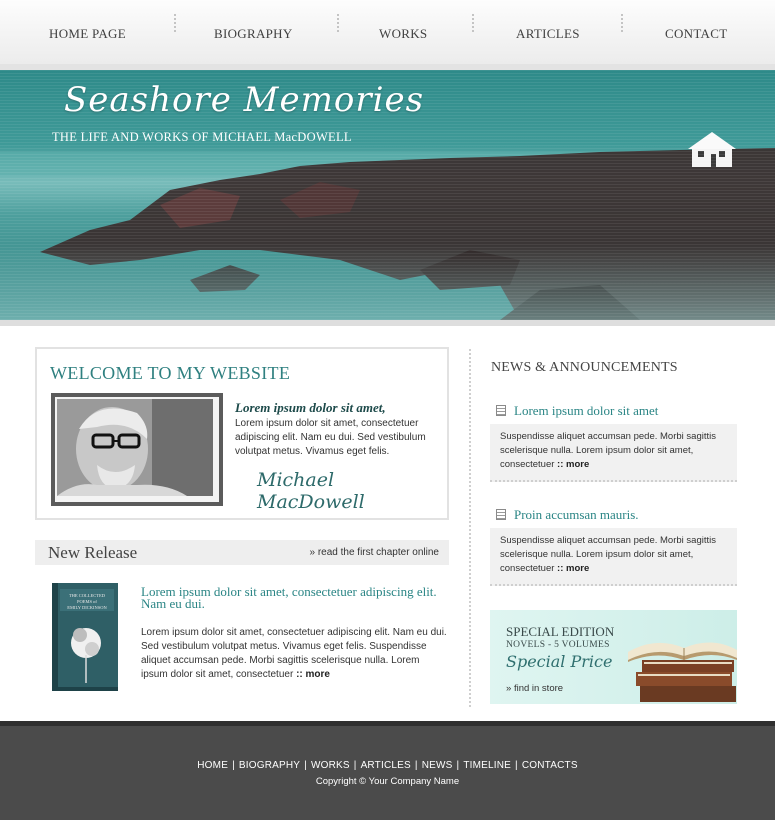 This screenshot has height=820, width=775. Describe the element at coordinates (330, 765) in the screenshot. I see `footer-link-works: WORKS` at that location.